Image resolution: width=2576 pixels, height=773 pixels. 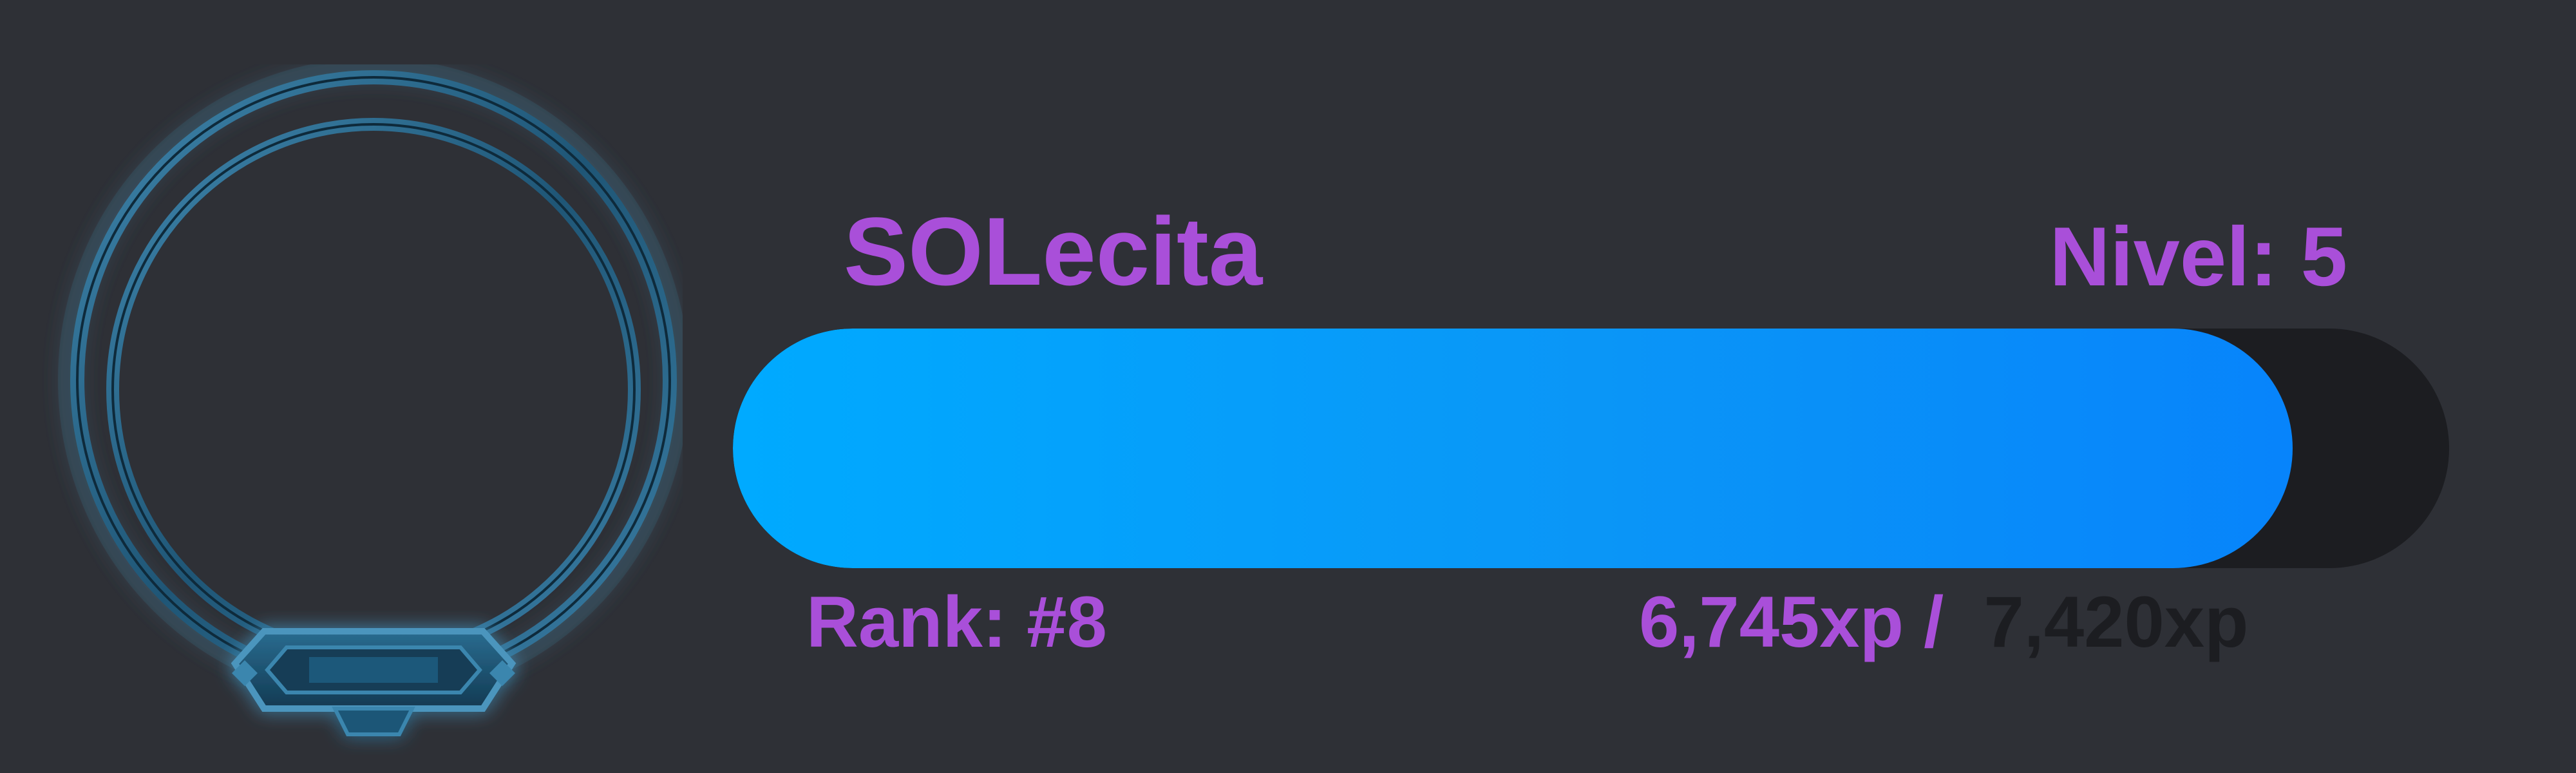 What do you see at coordinates (1772, 622) in the screenshot?
I see `xp-current: 6,745xp` at bounding box center [1772, 622].